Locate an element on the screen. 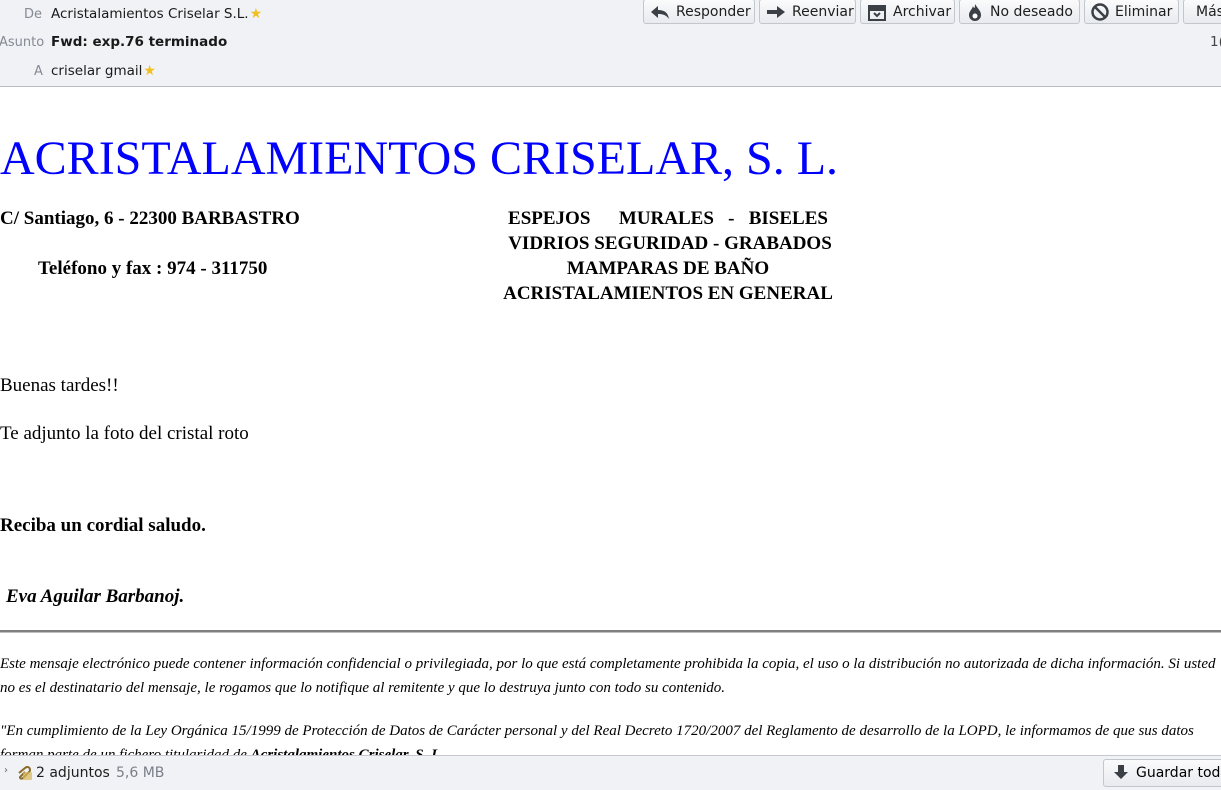 The width and height of the screenshot is (1221, 790). company-name: ACRISTALAMIENTOS CRISELAR, S. L. is located at coordinates (419, 158).